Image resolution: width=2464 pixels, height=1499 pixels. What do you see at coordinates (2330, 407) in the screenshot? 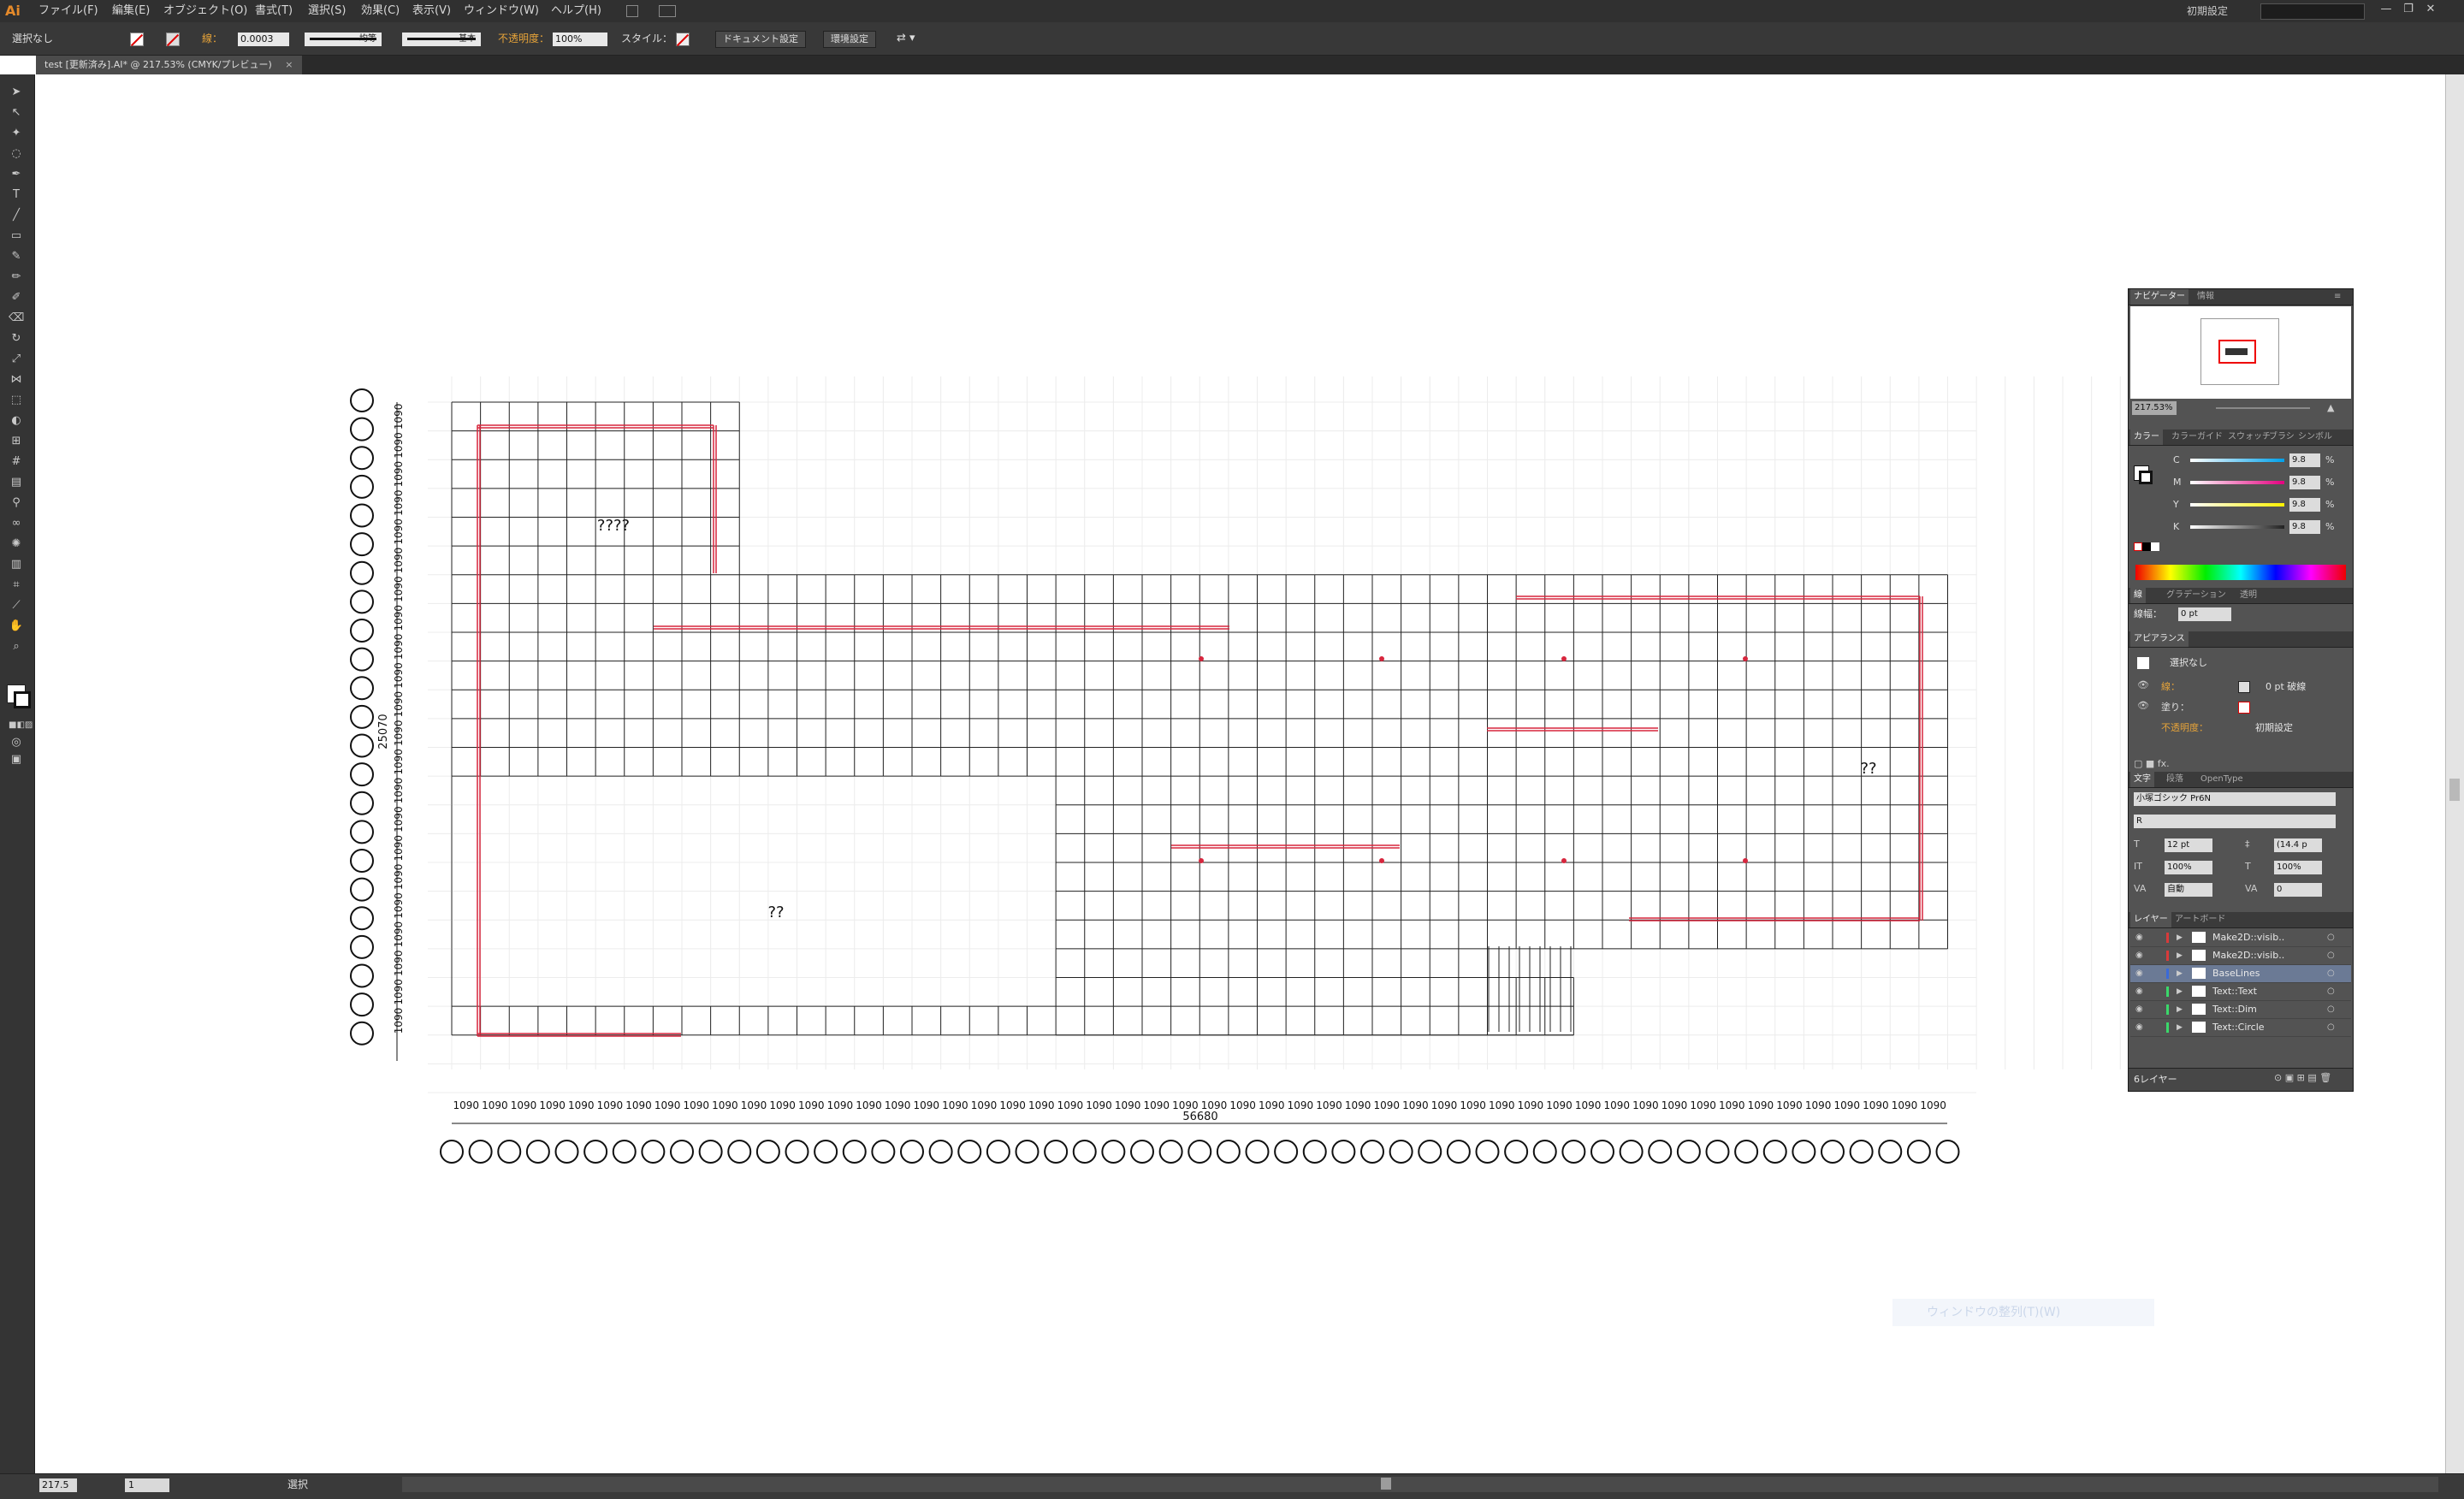
I see `zoom-in-icon: ▲` at bounding box center [2330, 407].